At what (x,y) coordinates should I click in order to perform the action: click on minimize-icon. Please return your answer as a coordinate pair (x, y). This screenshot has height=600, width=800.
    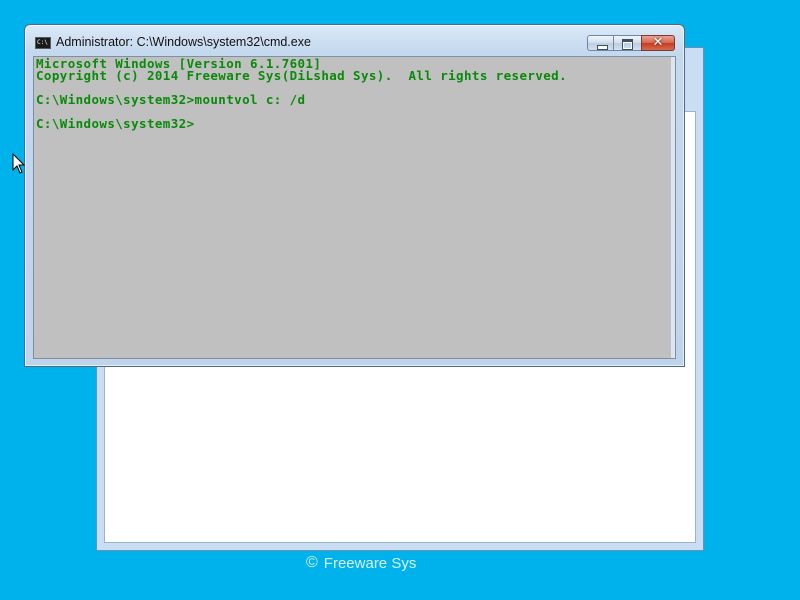
    Looking at the image, I should click on (602, 47).